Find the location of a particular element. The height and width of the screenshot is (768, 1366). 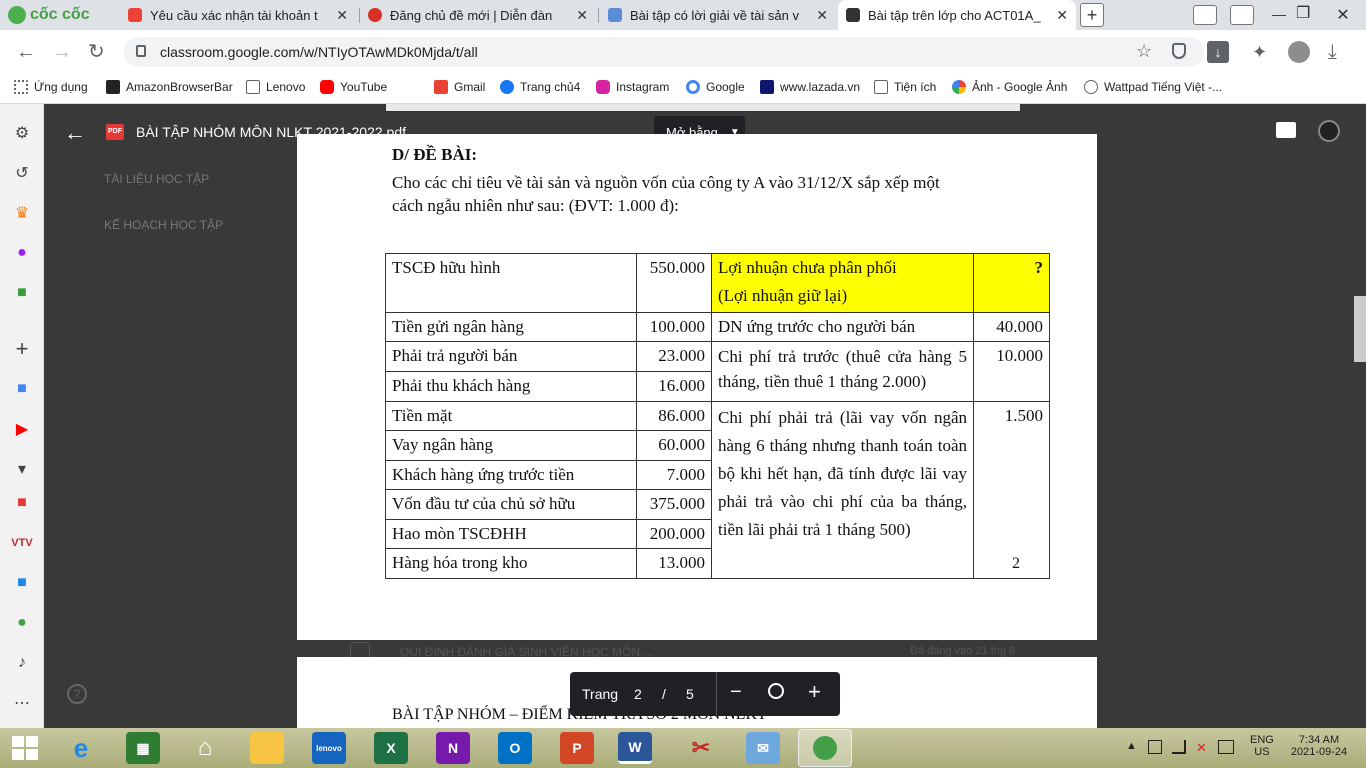

file-explorer-icon is located at coordinates (267, 748).